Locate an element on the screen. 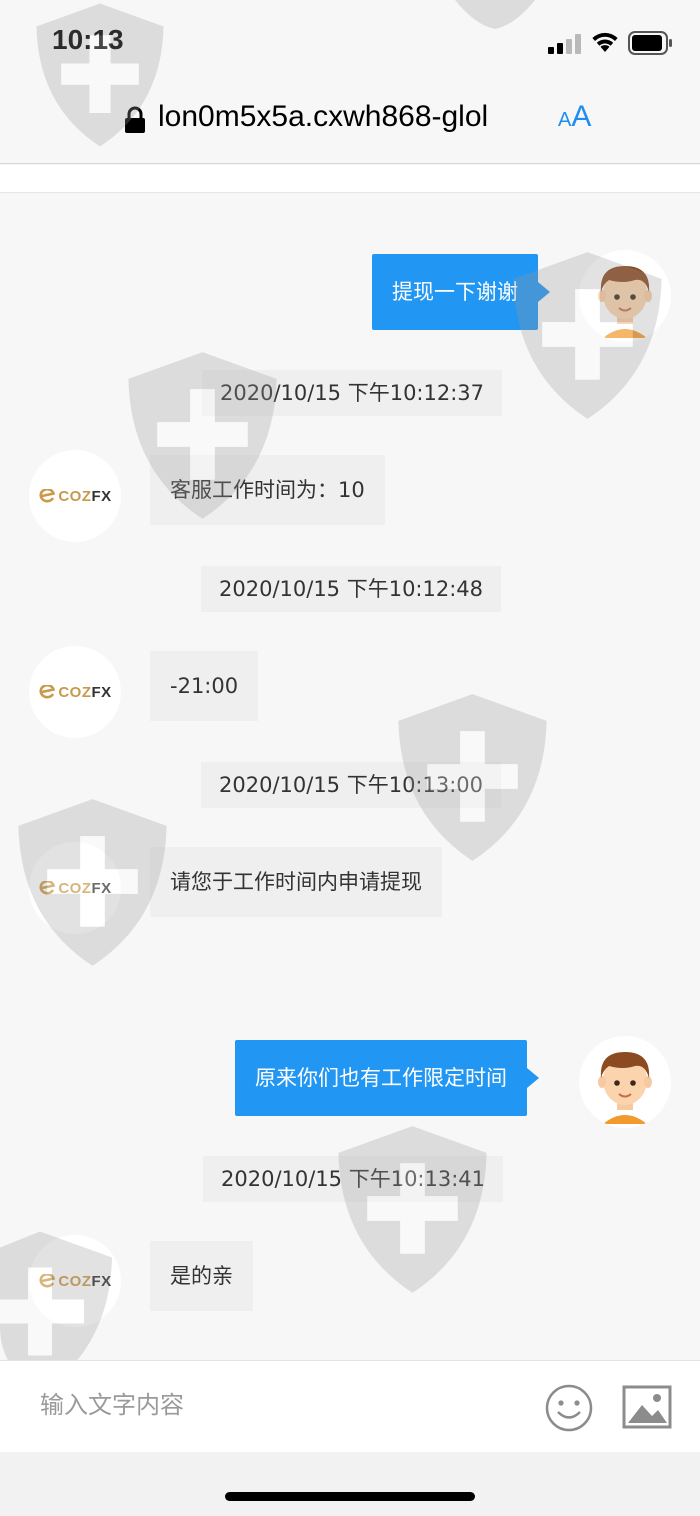 The height and width of the screenshot is (1516, 700). chat-header-strip is located at coordinates (350, 179).